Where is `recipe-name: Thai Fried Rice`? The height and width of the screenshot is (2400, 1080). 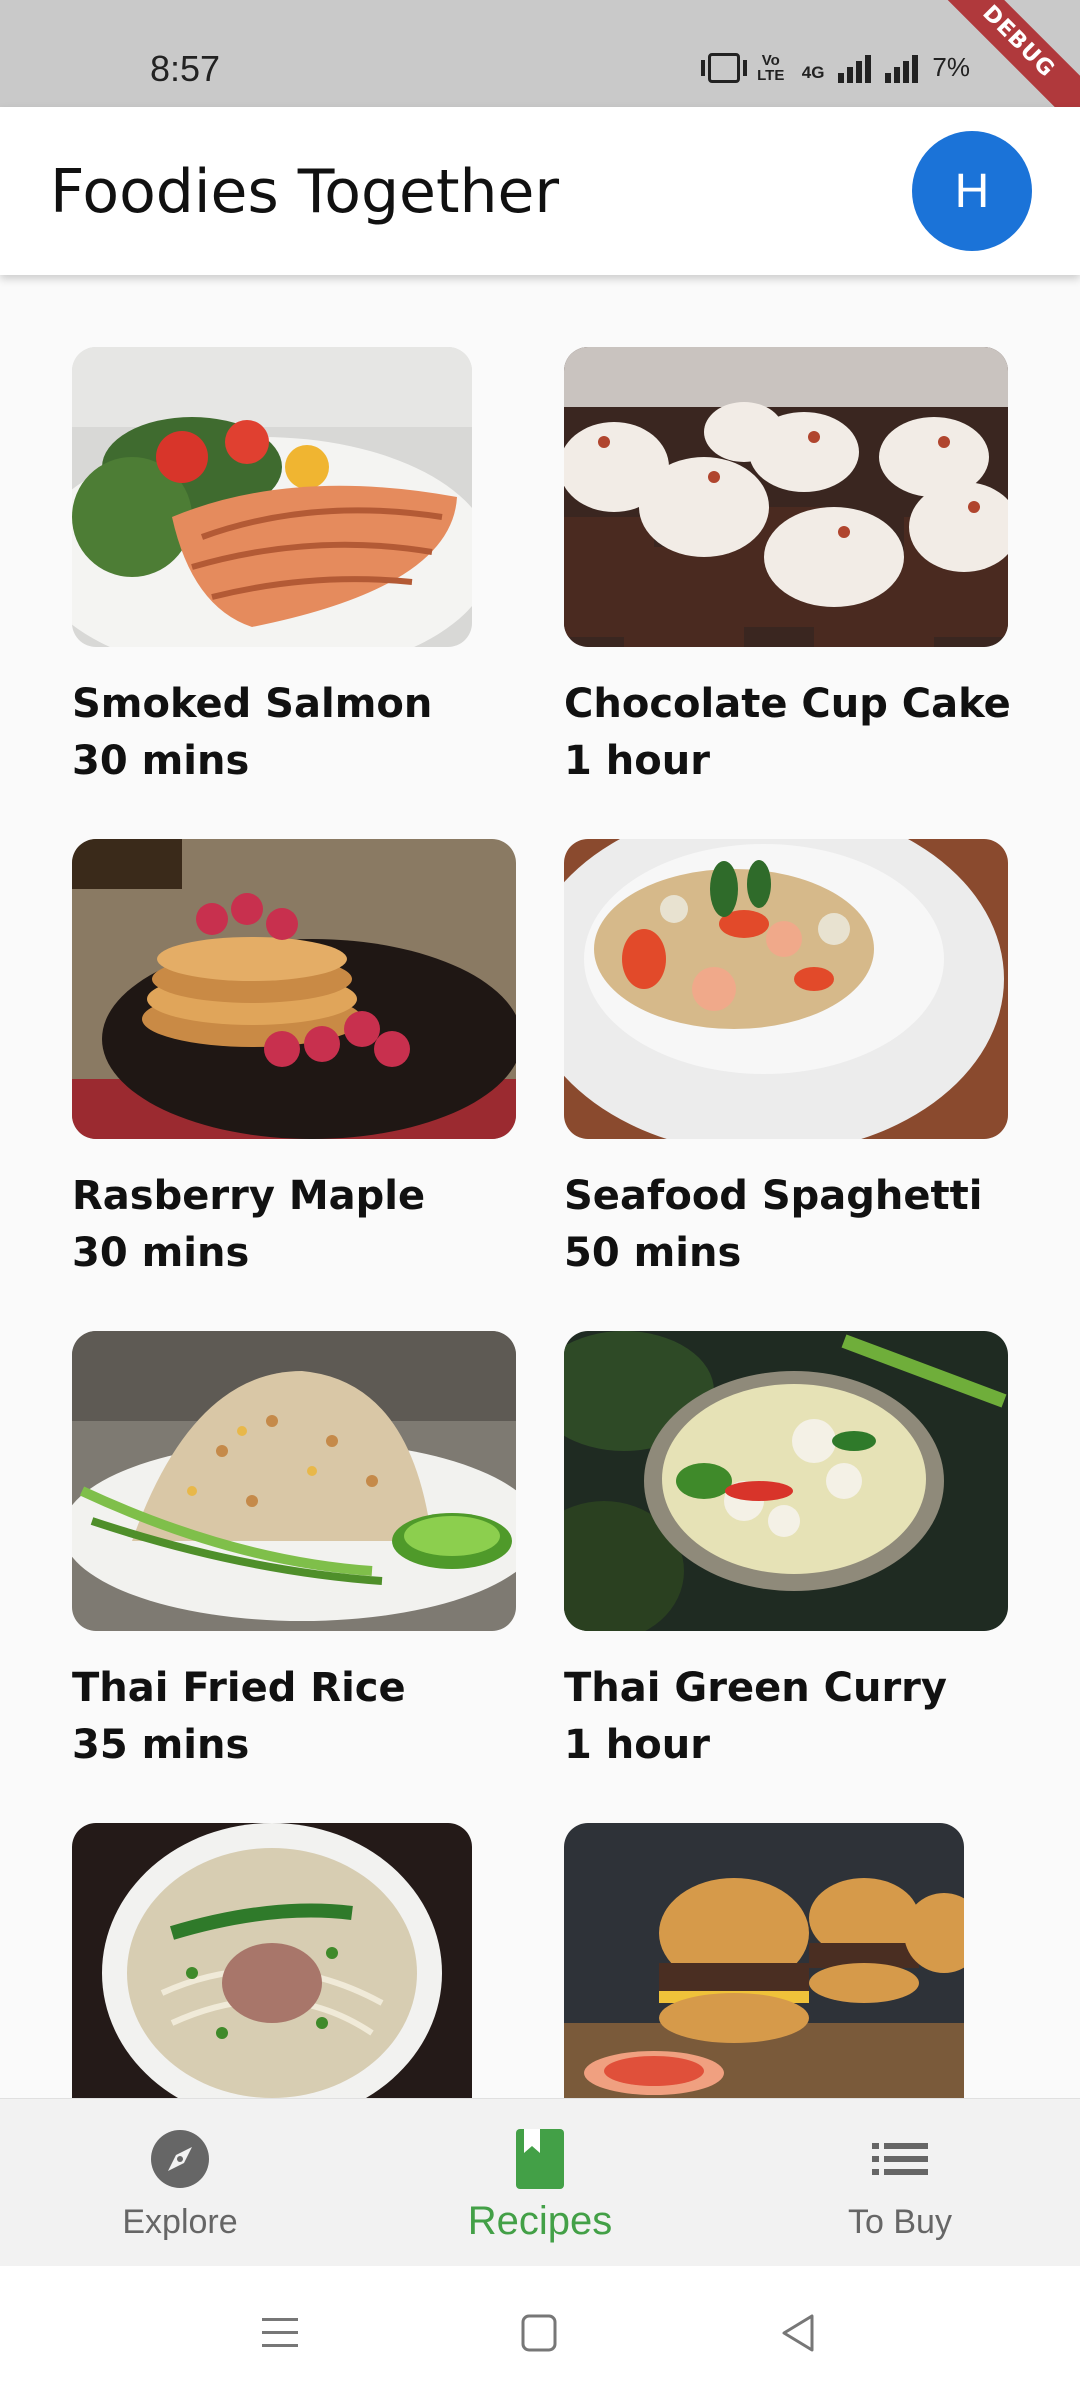 recipe-name: Thai Fried Rice is located at coordinates (239, 1688).